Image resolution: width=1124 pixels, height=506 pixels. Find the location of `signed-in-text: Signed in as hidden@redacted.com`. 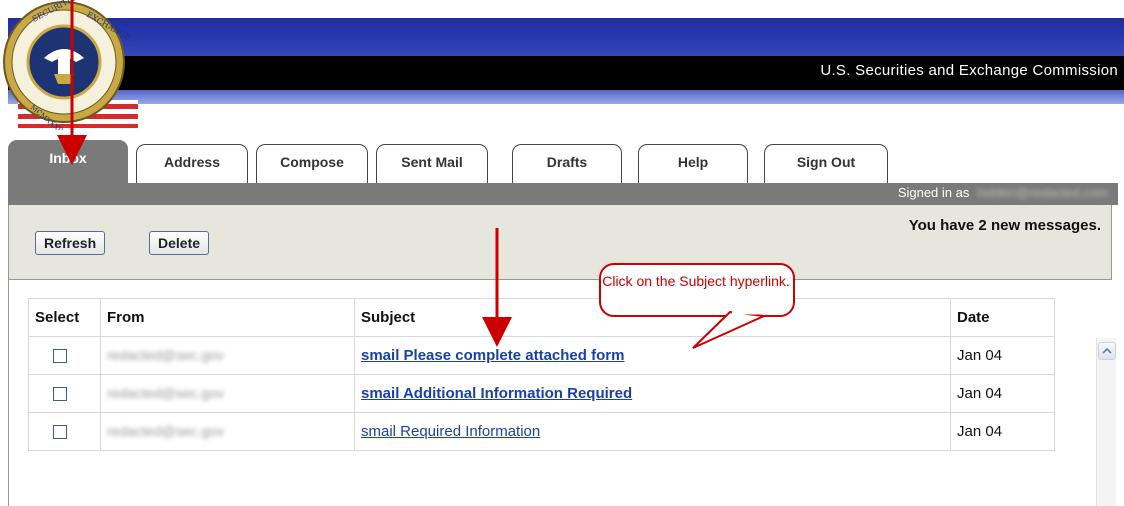

signed-in-text: Signed in as hidden@redacted.com is located at coordinates (1003, 192).